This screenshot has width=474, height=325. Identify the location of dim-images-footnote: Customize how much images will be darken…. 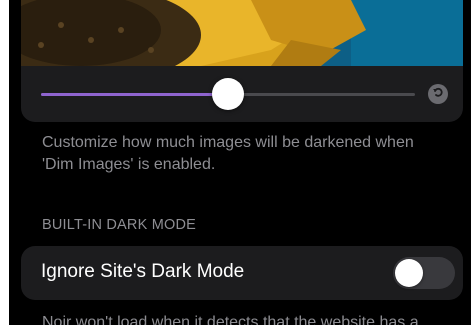
(252, 154).